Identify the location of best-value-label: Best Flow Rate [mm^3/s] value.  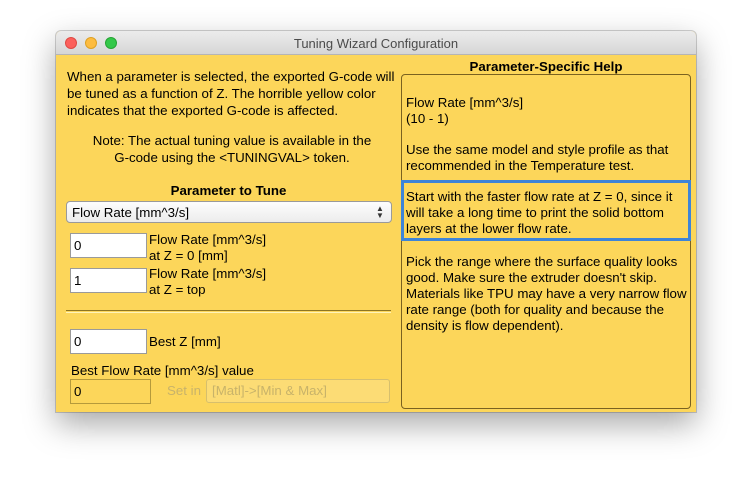
(162, 370).